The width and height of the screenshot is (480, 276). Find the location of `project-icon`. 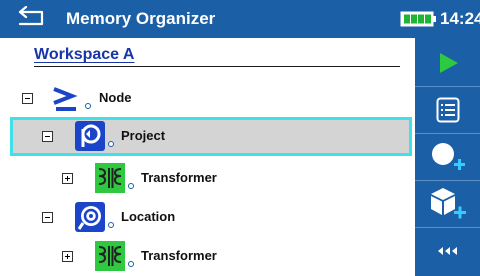

project-icon is located at coordinates (90, 136).